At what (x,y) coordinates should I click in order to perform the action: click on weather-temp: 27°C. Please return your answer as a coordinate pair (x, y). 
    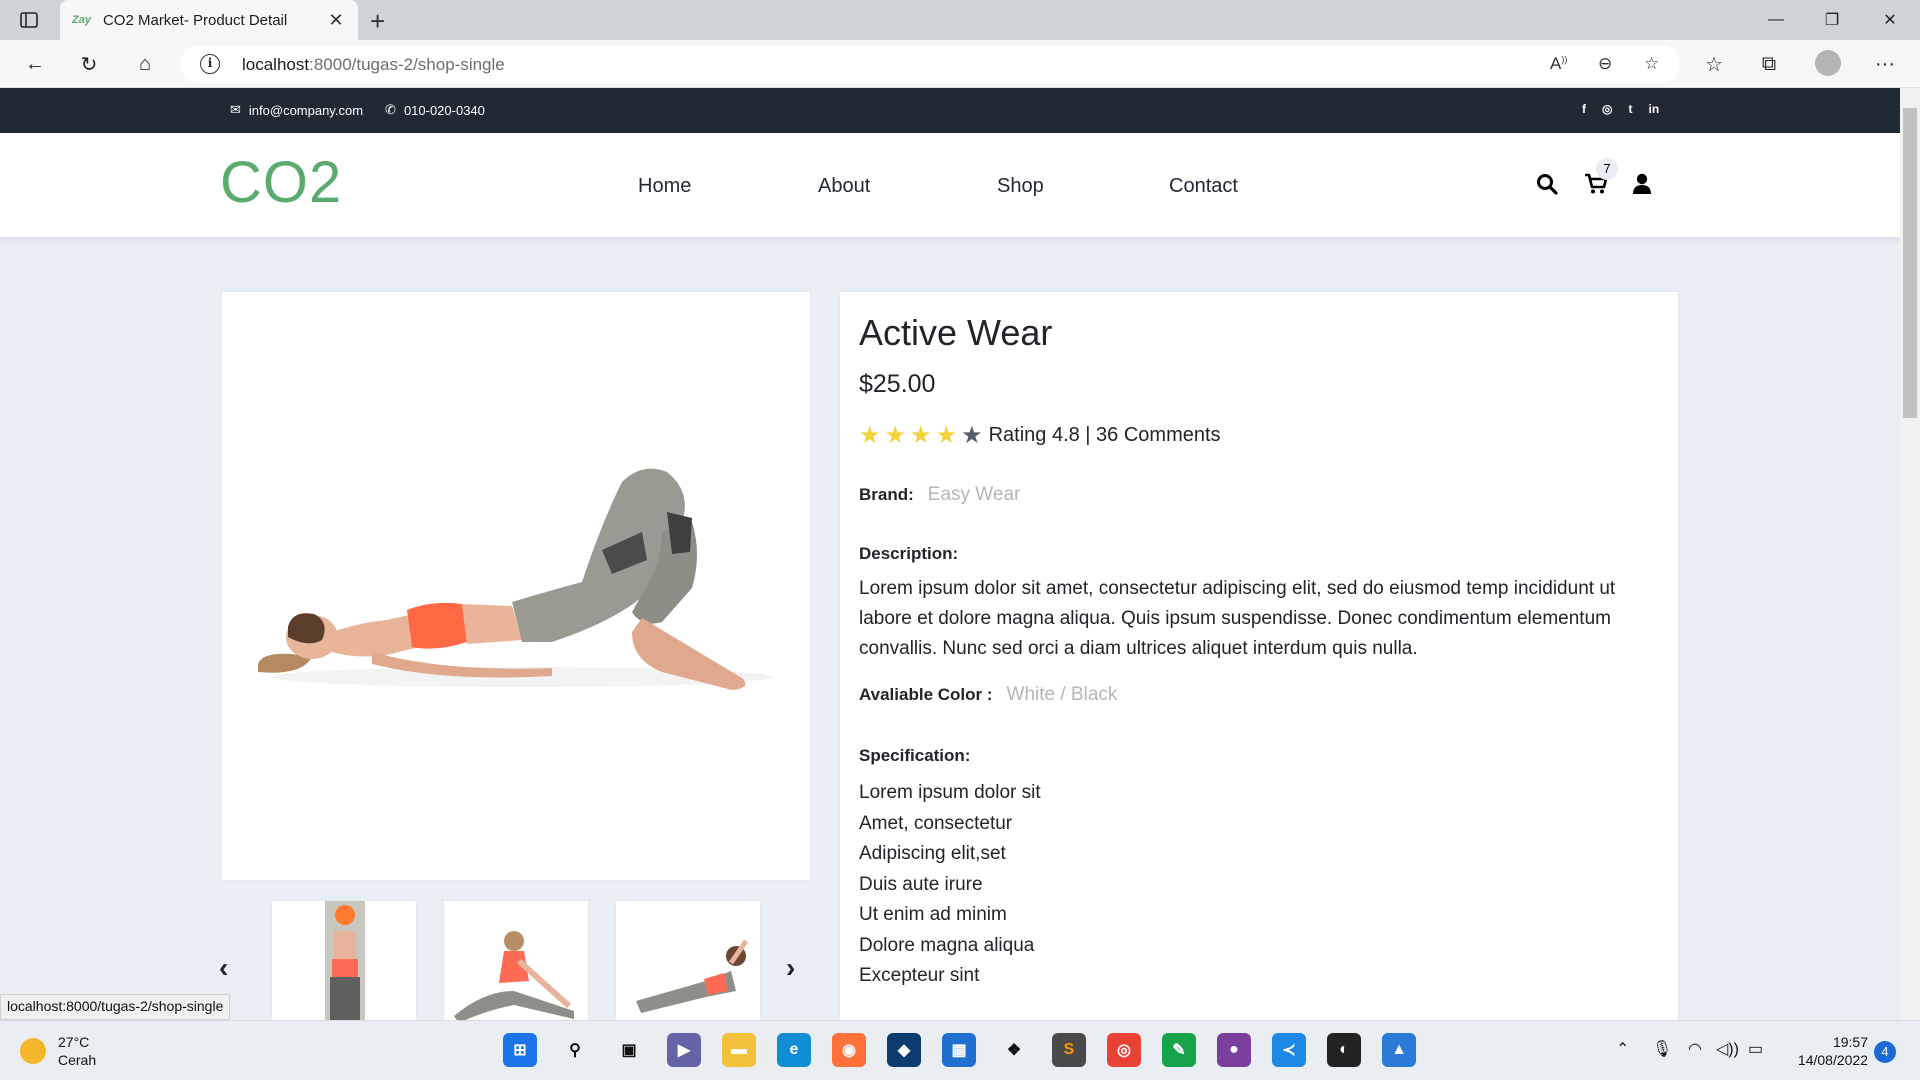
    Looking at the image, I should click on (74, 1042).